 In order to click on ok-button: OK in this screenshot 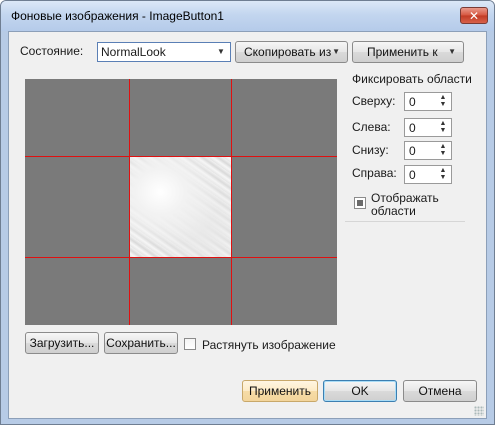, I will do `click(360, 391)`.